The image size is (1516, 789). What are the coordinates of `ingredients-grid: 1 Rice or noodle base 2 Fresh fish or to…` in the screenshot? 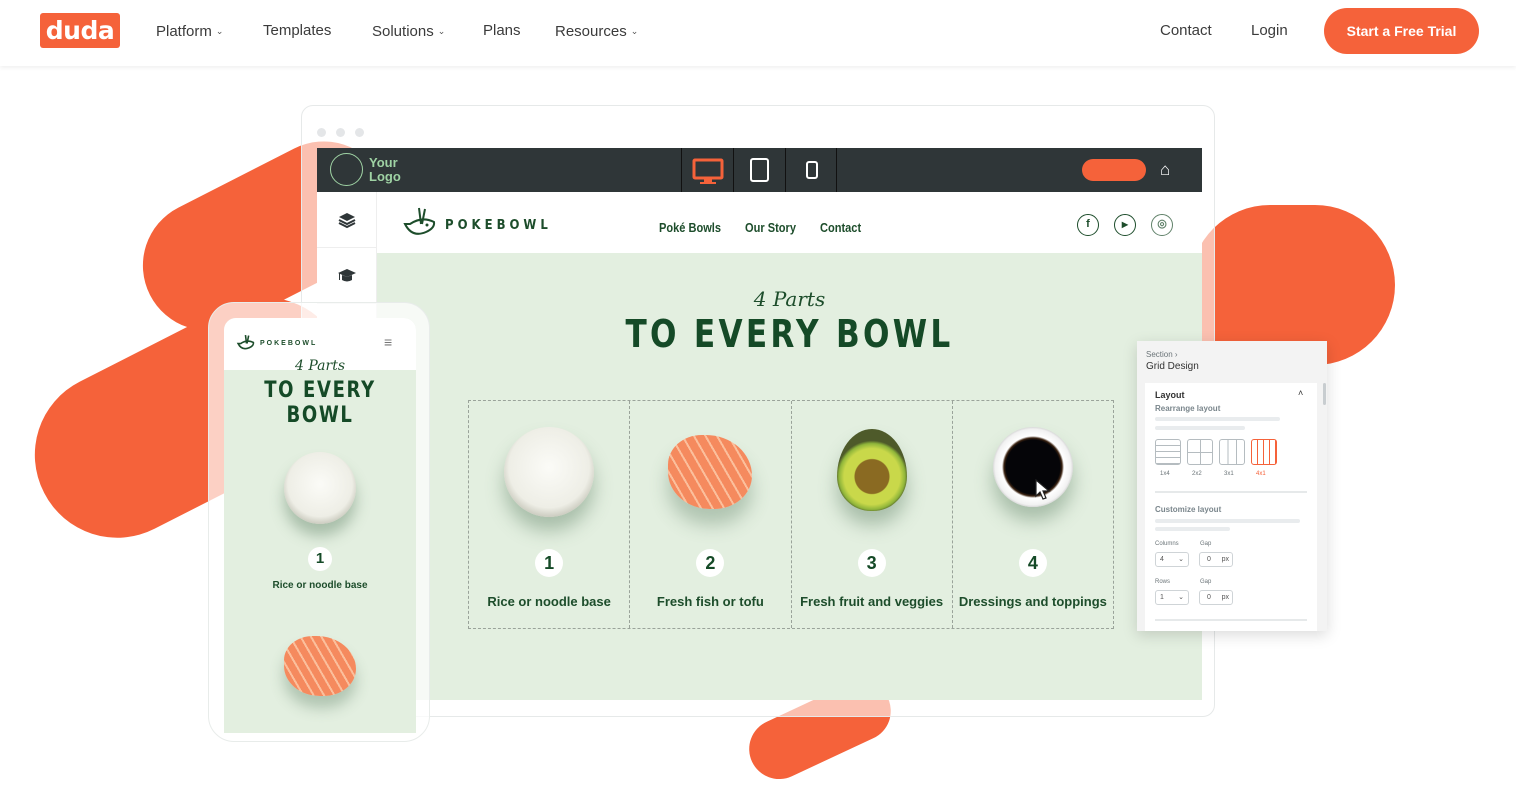 It's located at (791, 514).